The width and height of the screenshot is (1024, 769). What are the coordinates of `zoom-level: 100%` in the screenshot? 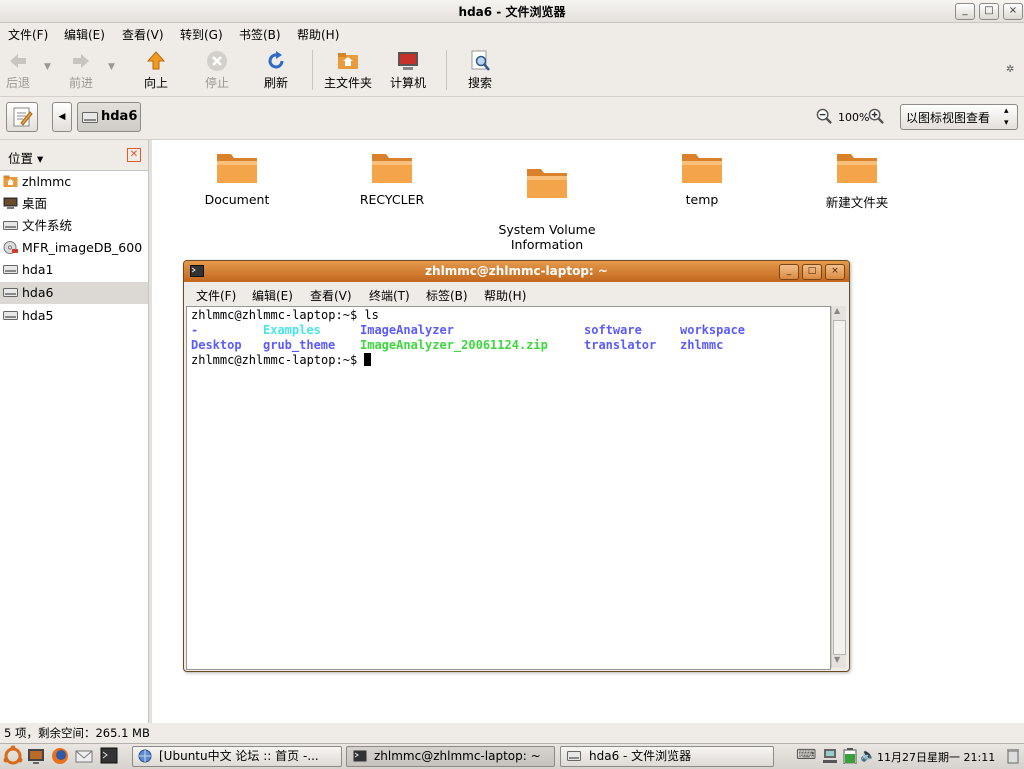 It's located at (853, 117).